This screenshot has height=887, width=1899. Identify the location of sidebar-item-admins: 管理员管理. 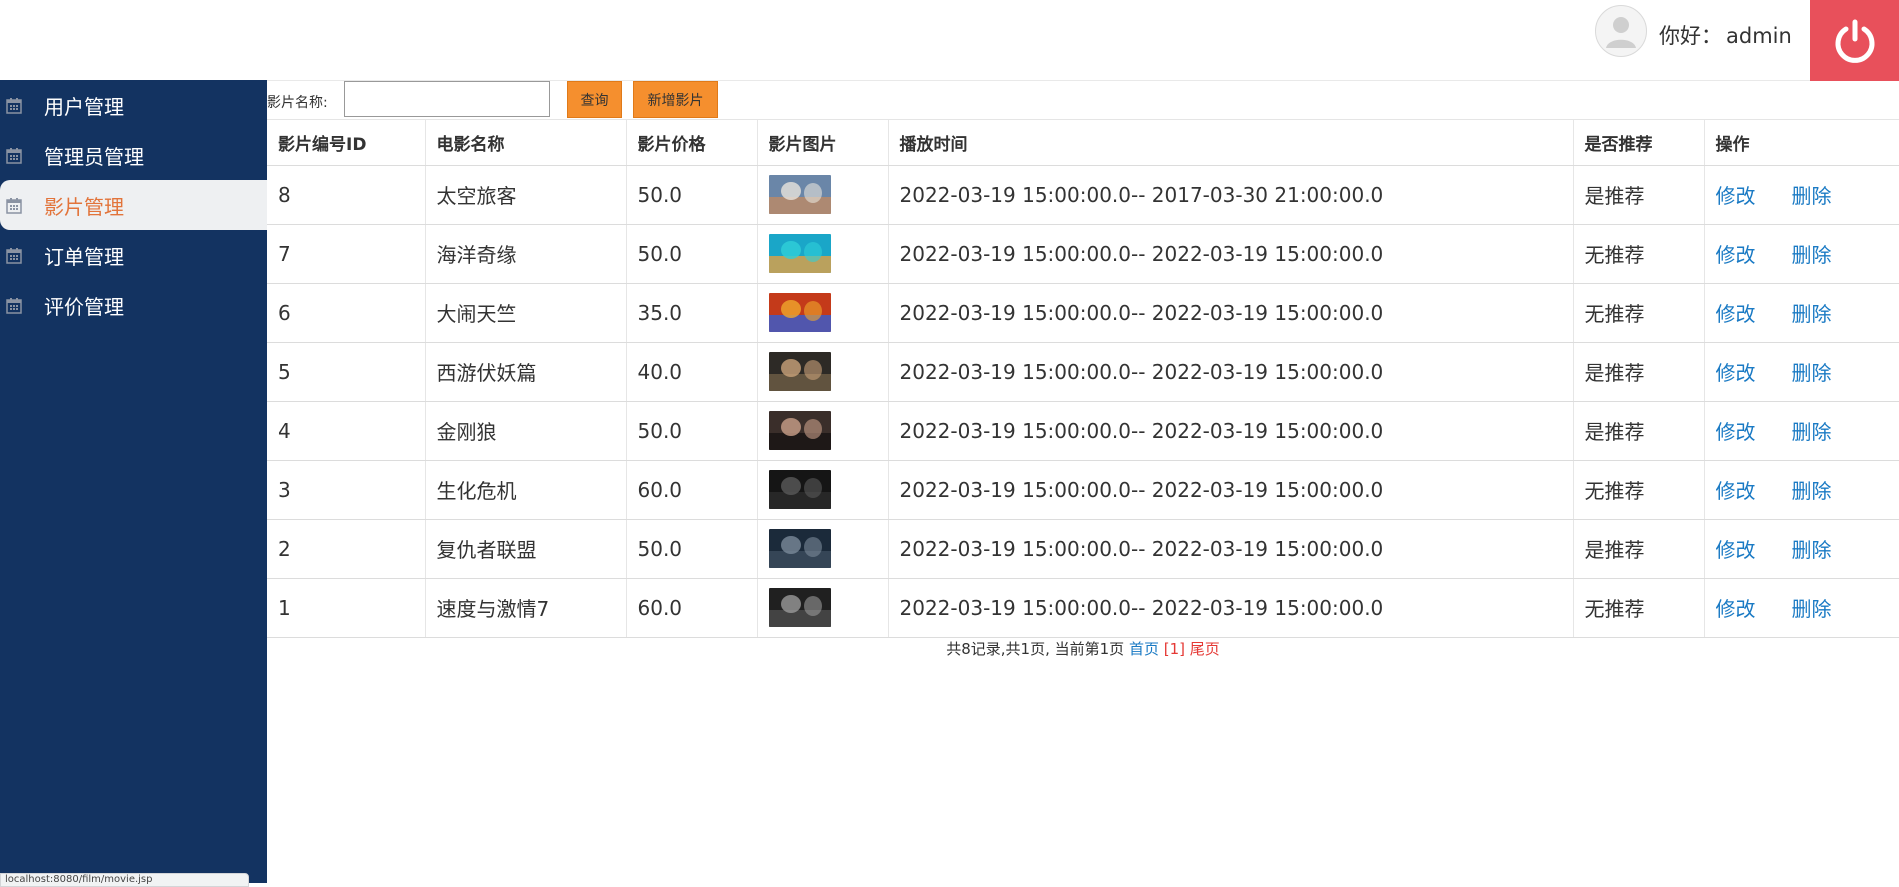
(133, 155).